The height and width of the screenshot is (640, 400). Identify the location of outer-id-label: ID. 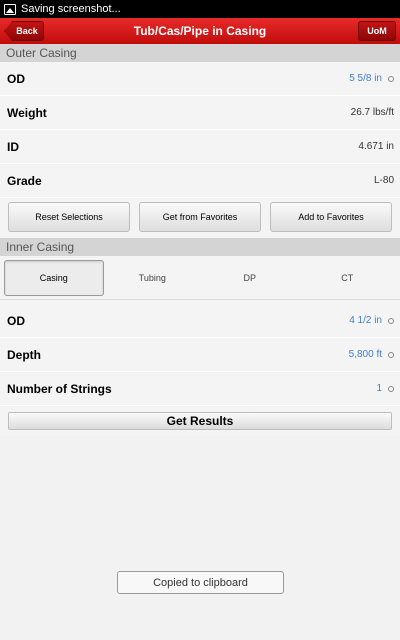
(13, 146).